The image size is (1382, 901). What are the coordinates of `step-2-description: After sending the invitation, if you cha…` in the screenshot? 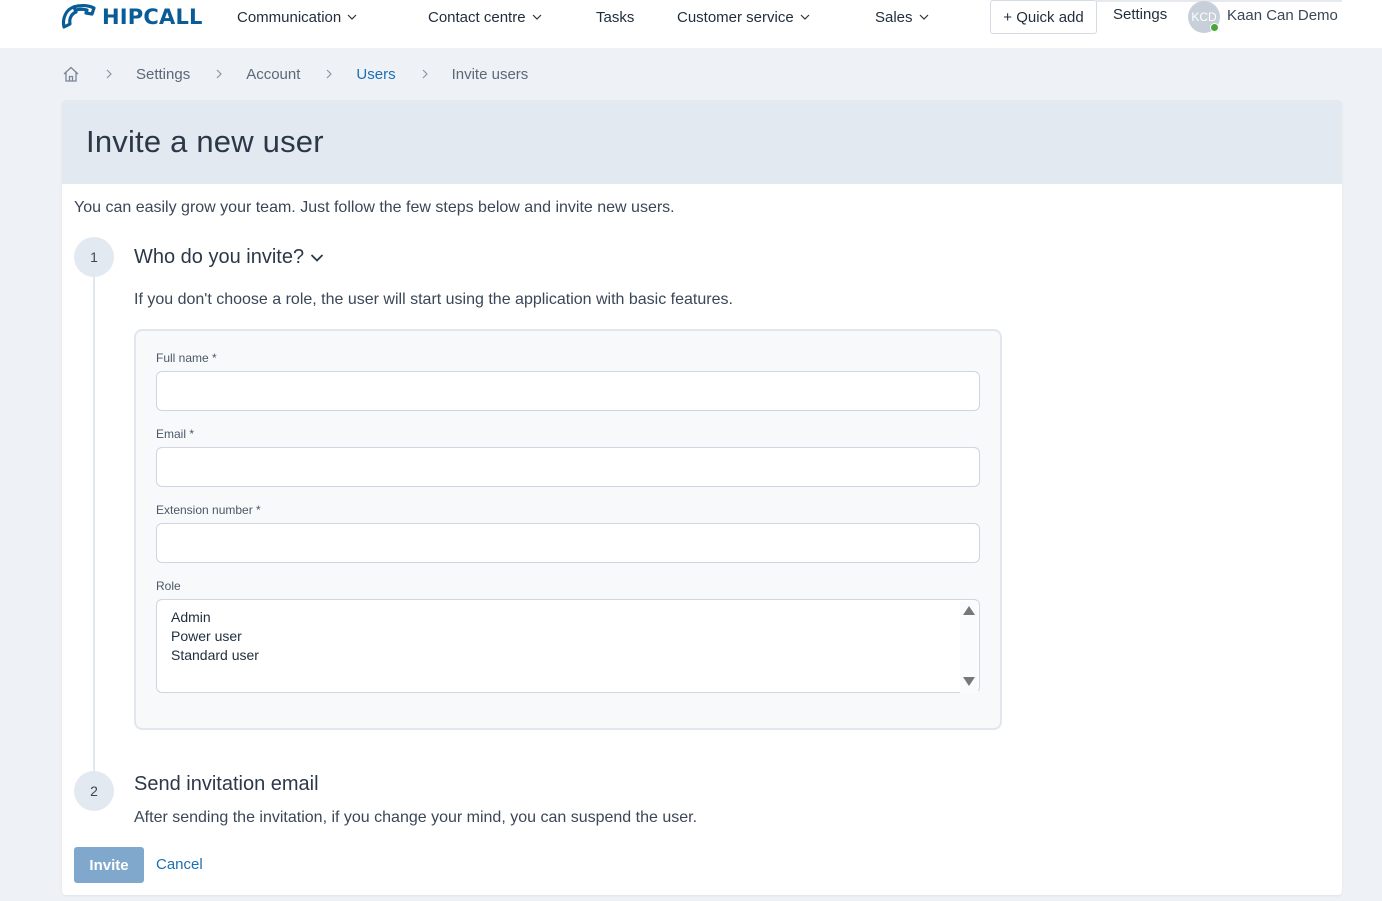 It's located at (416, 817).